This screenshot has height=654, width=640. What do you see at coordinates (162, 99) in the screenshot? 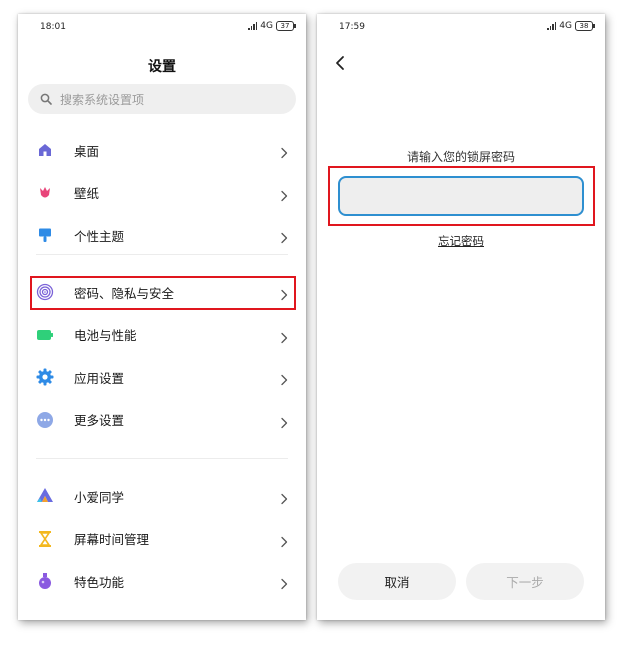
I see `search-input: 搜索系统设置项` at bounding box center [162, 99].